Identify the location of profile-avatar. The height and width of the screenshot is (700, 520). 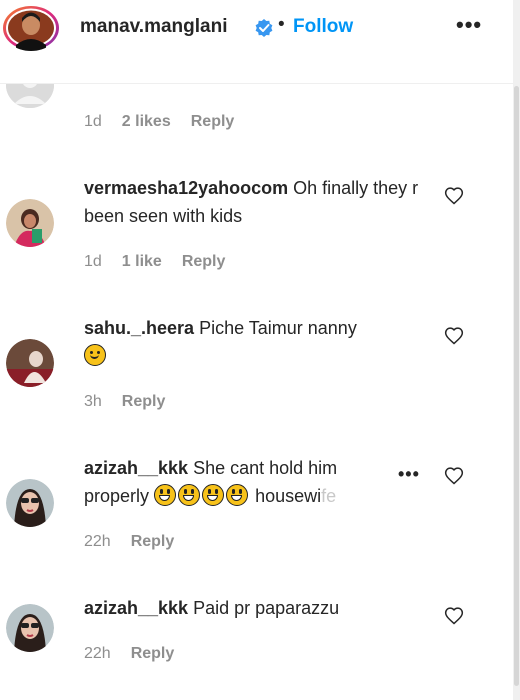
(31, 28).